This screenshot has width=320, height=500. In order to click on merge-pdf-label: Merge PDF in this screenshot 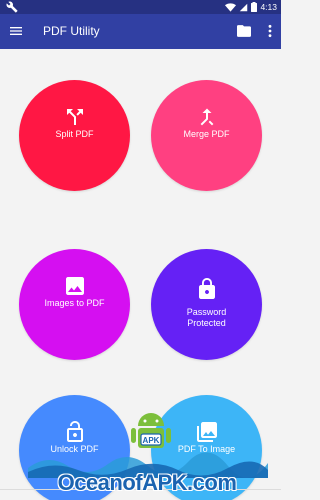, I will do `click(206, 134)`.